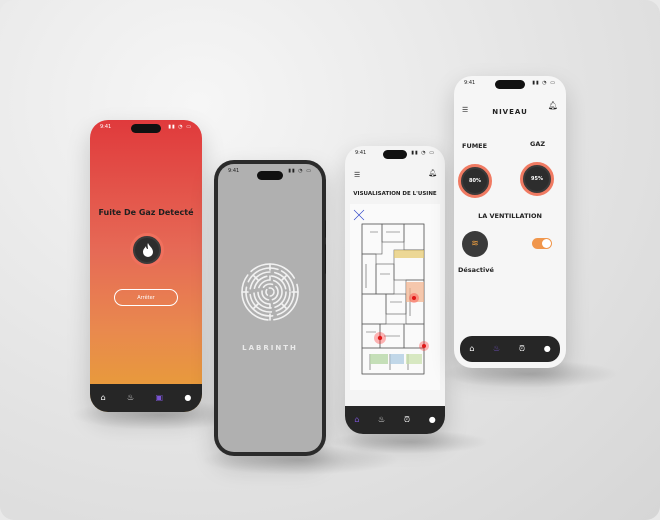 This screenshot has width=660, height=520. What do you see at coordinates (510, 216) in the screenshot?
I see `ventilation-title: LA VENTILLATION` at bounding box center [510, 216].